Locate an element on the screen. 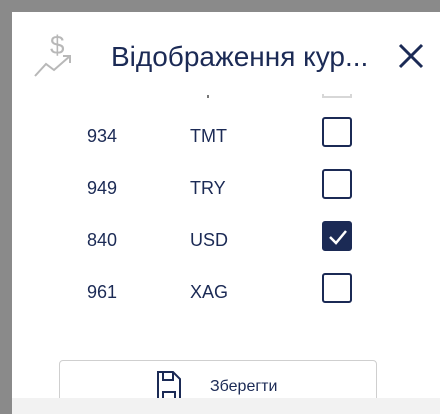  list-item: 840 USD is located at coordinates (220, 241).